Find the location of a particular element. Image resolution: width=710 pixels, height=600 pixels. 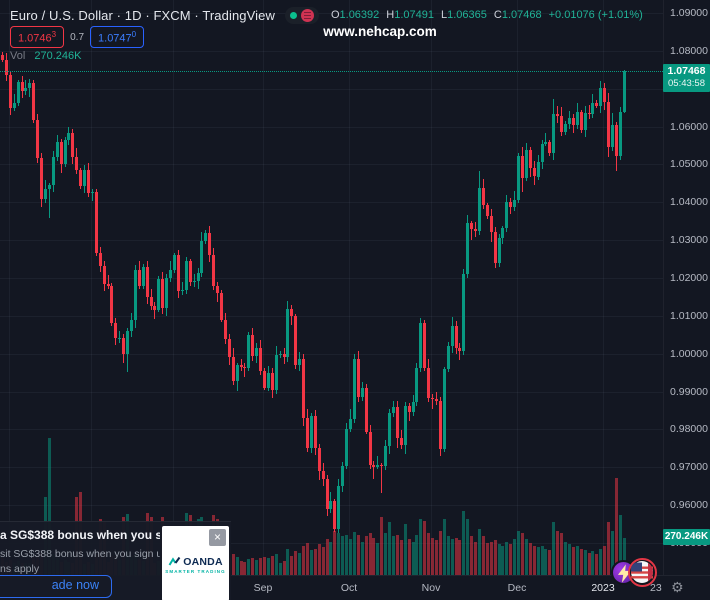

price-tick-label: 1.02000 is located at coordinates (689, 277).